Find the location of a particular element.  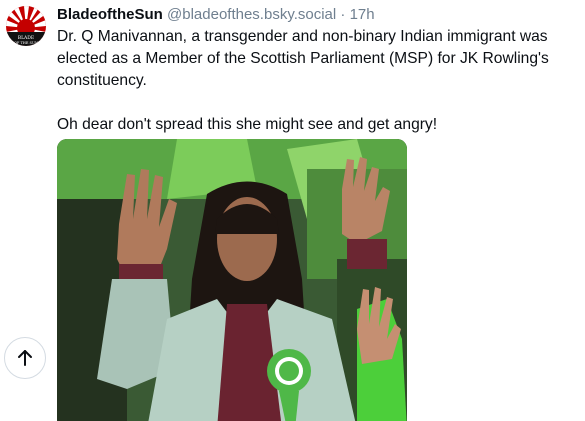

avatar: BLADE OF THE SUN is located at coordinates (26, 26).